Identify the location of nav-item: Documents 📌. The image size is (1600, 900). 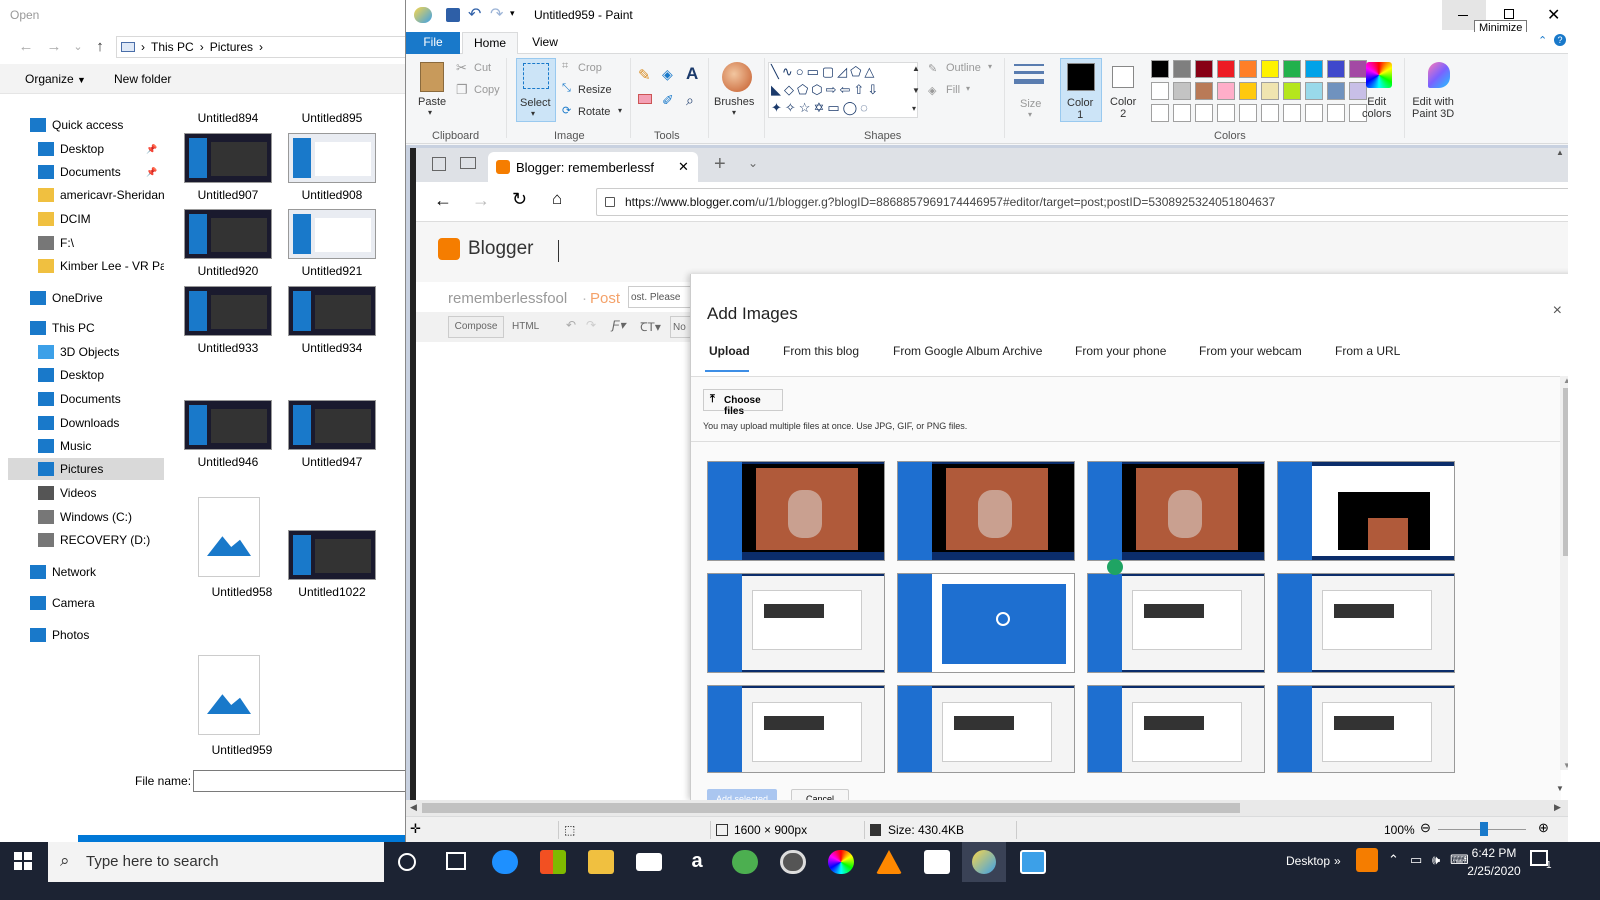
(86, 172).